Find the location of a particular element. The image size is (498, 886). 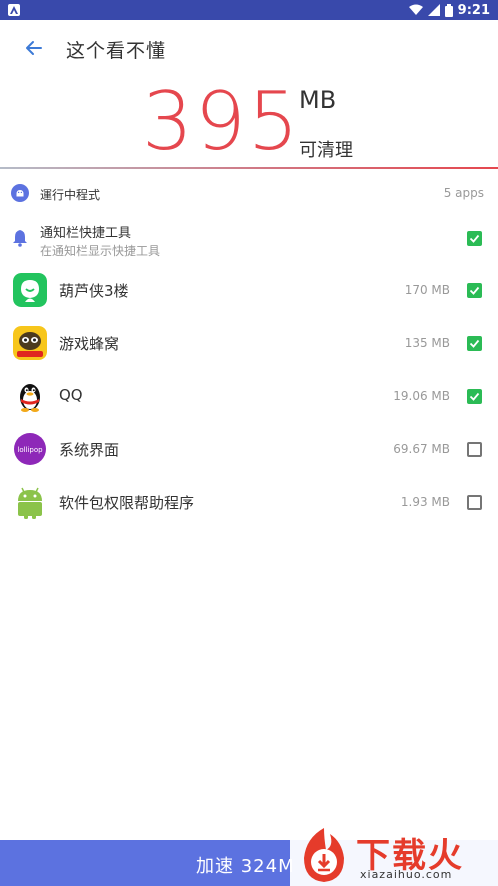

lollipop-icon-text: lollipop is located at coordinates (30, 450).